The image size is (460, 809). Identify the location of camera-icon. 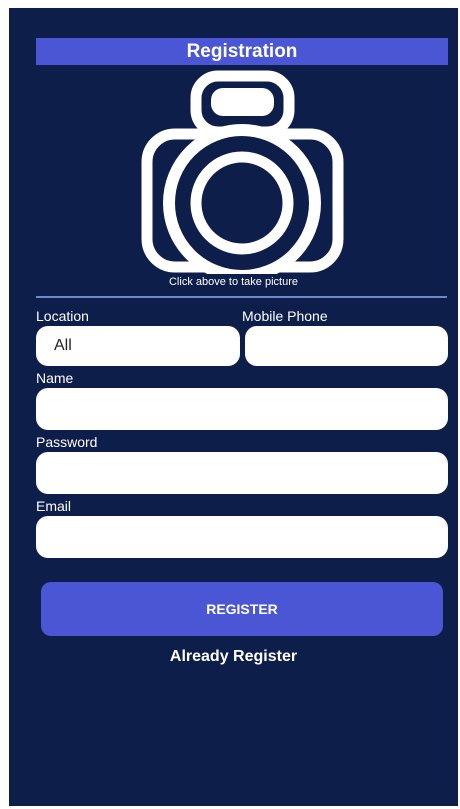
(242, 176).